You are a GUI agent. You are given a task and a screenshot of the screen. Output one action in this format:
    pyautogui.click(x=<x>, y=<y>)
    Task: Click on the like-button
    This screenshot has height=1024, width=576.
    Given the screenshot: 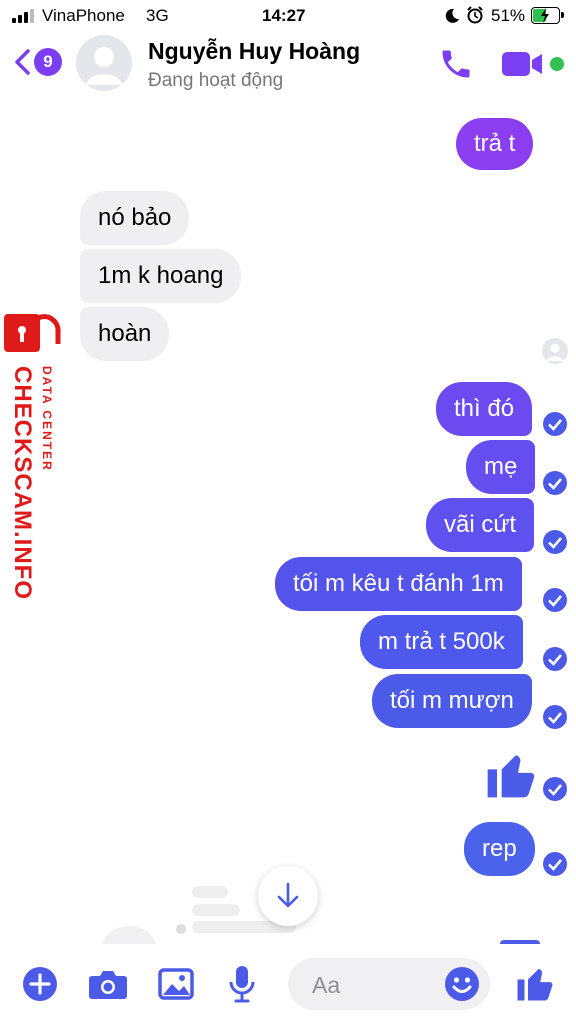 What is the action you would take?
    pyautogui.click(x=535, y=983)
    